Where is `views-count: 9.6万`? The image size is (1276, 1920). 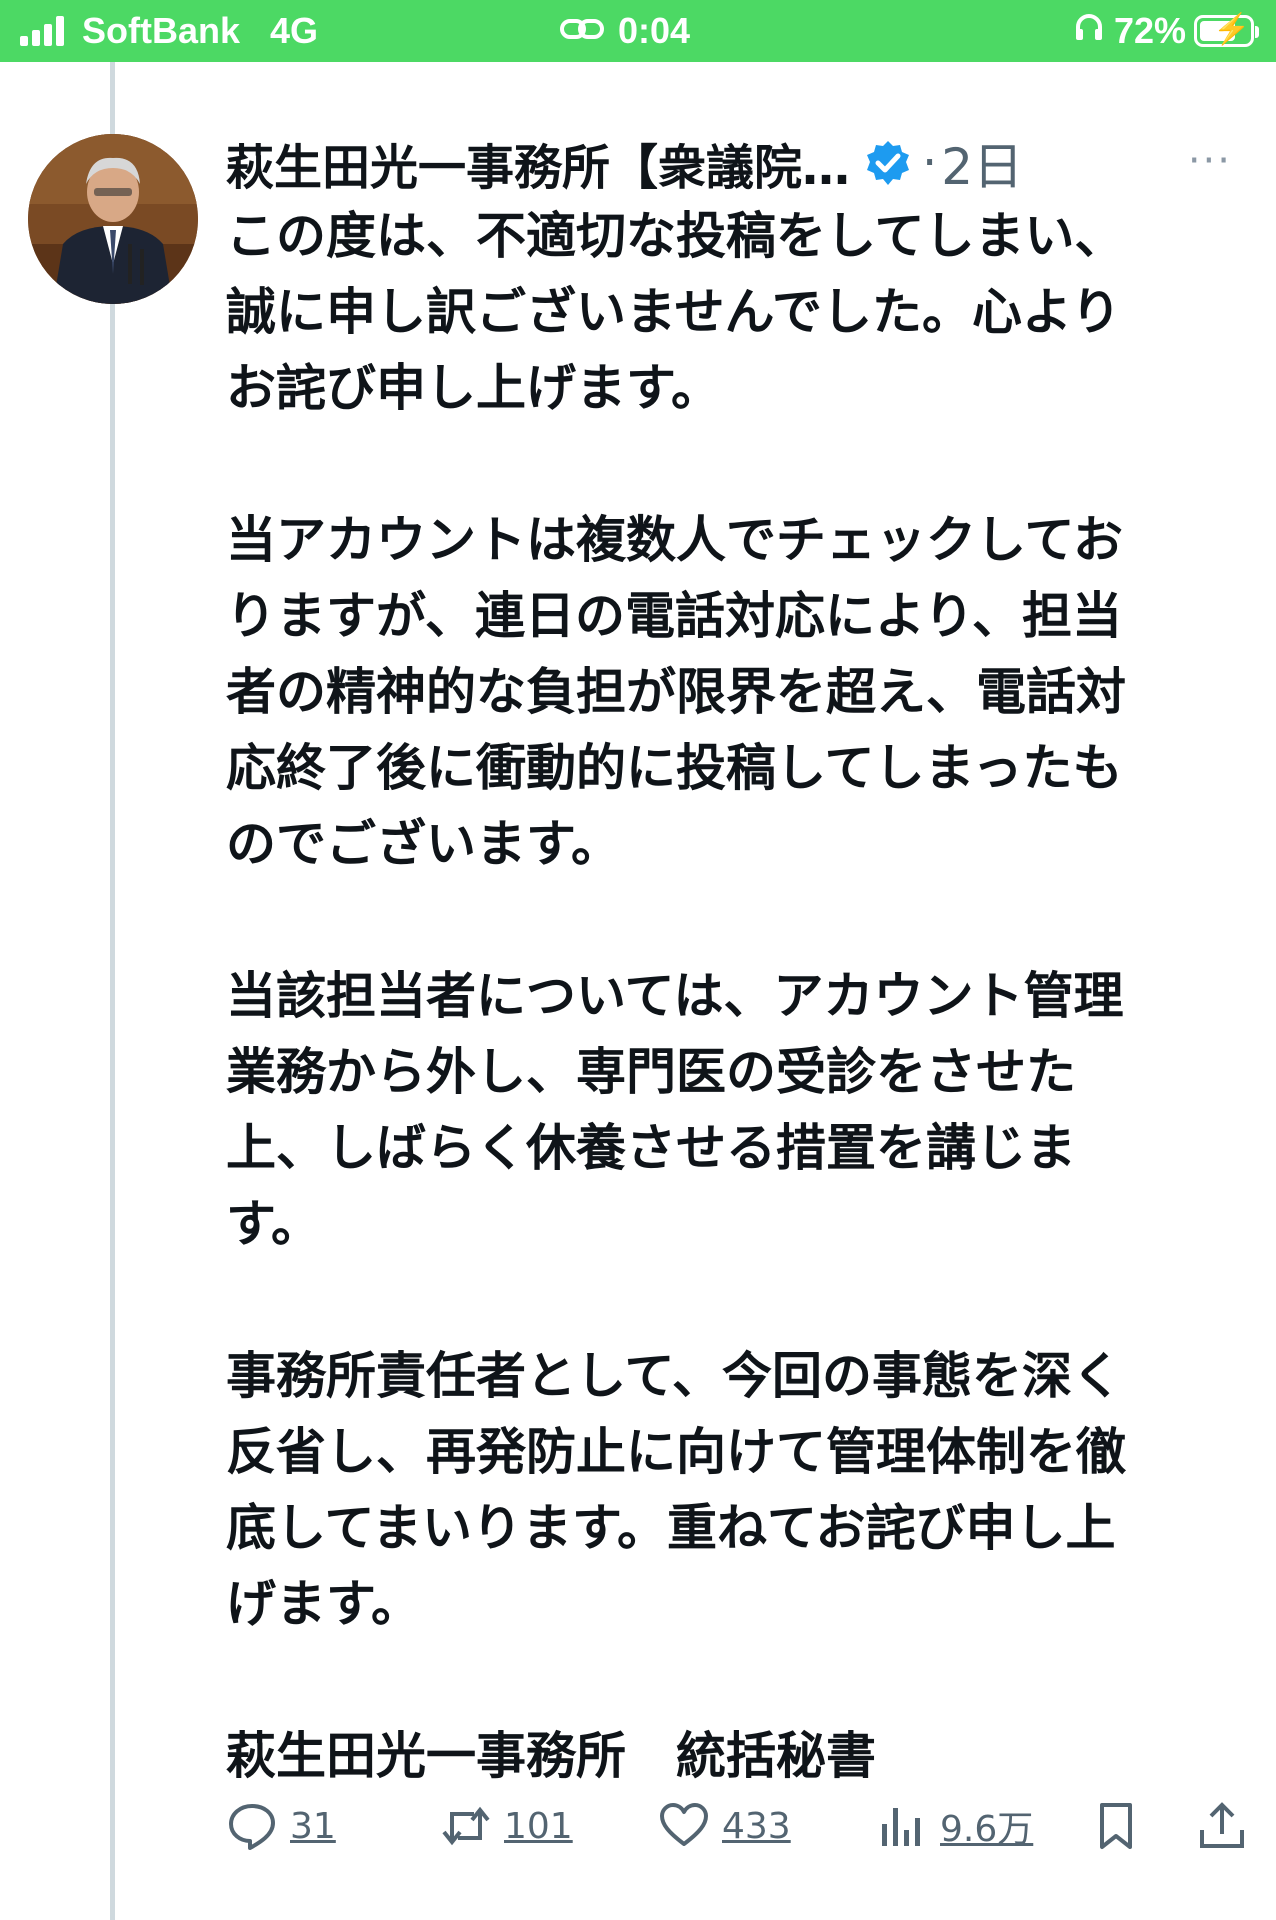 views-count: 9.6万 is located at coordinates (987, 1829).